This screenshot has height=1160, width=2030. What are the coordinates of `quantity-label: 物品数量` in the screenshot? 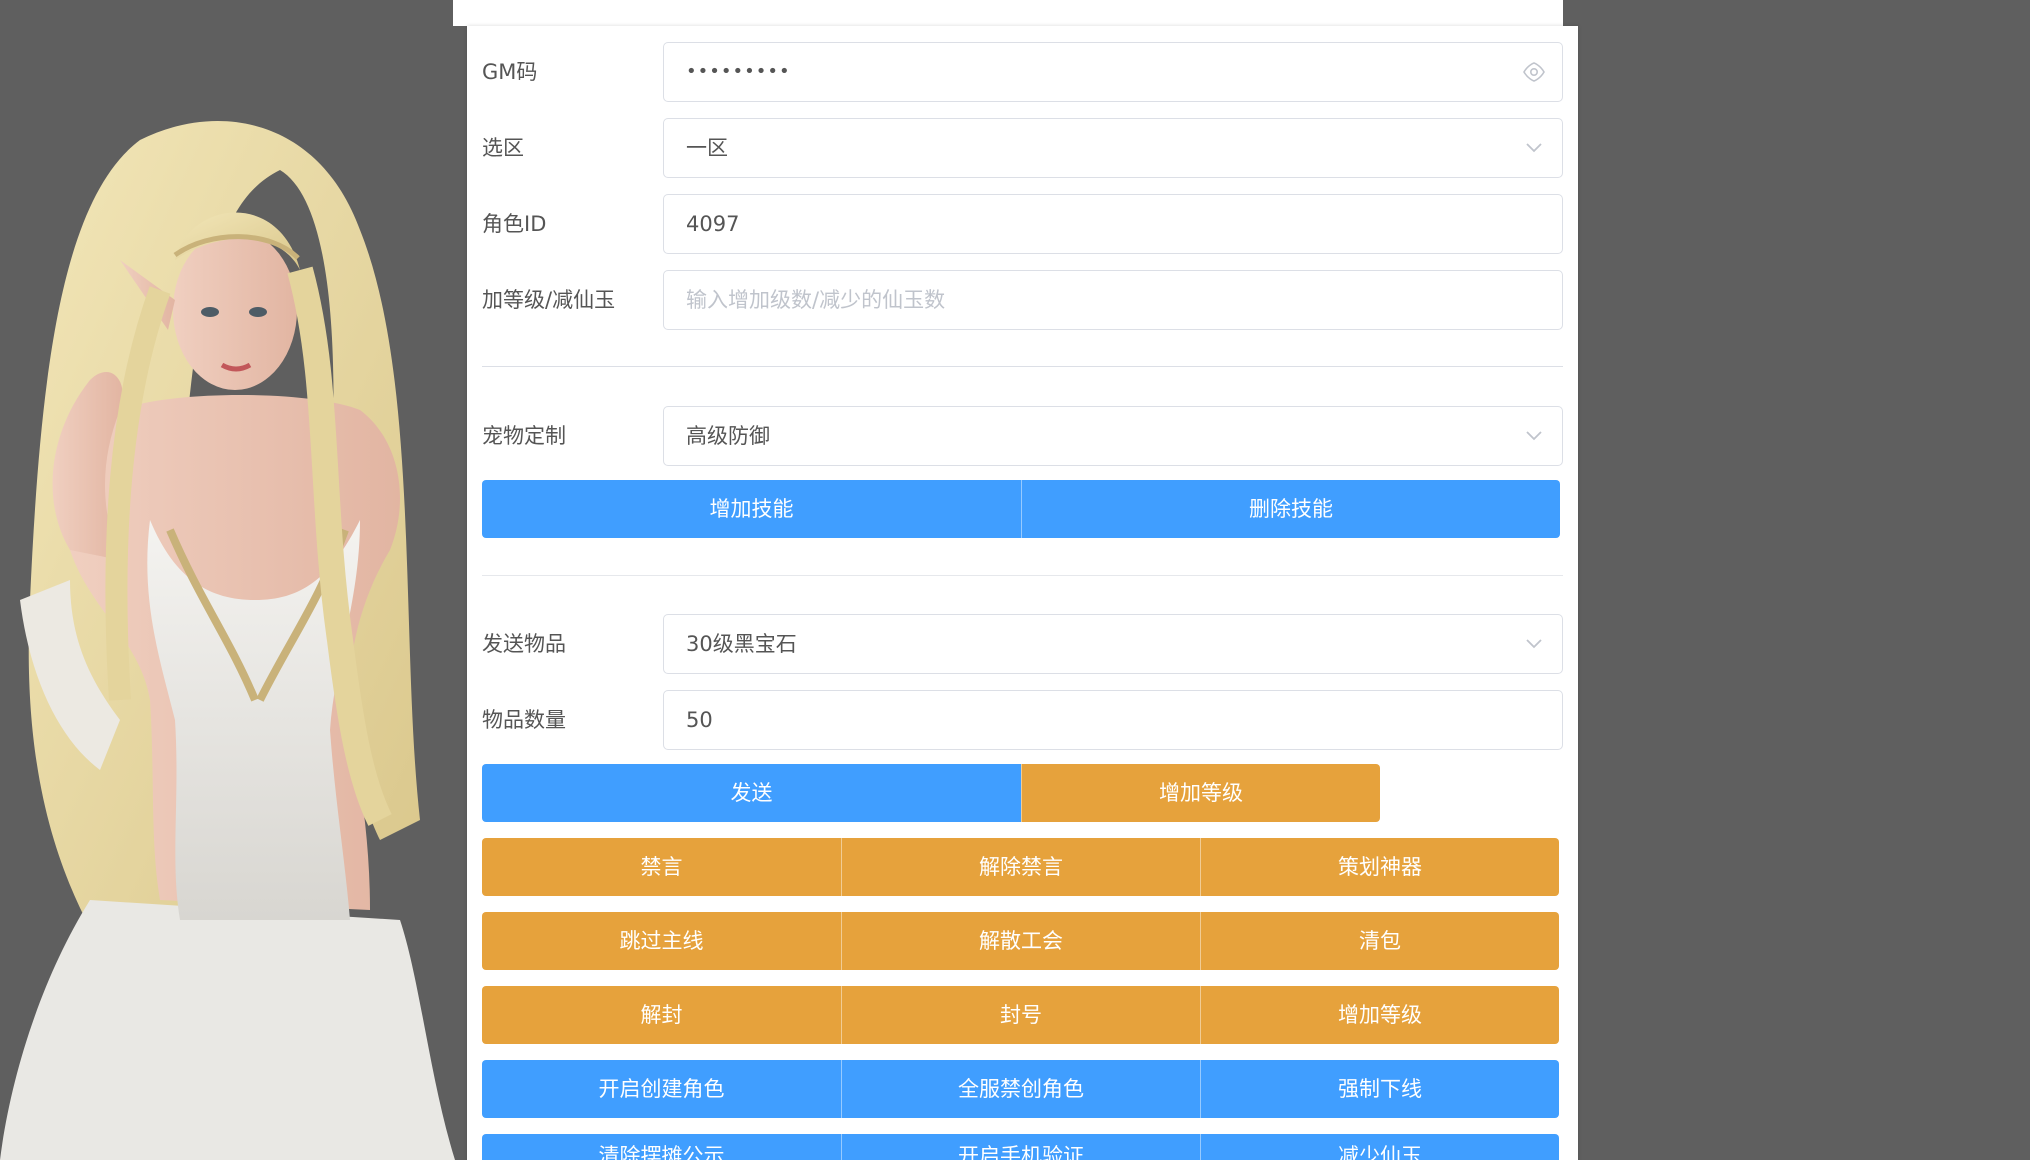 It's located at (524, 720).